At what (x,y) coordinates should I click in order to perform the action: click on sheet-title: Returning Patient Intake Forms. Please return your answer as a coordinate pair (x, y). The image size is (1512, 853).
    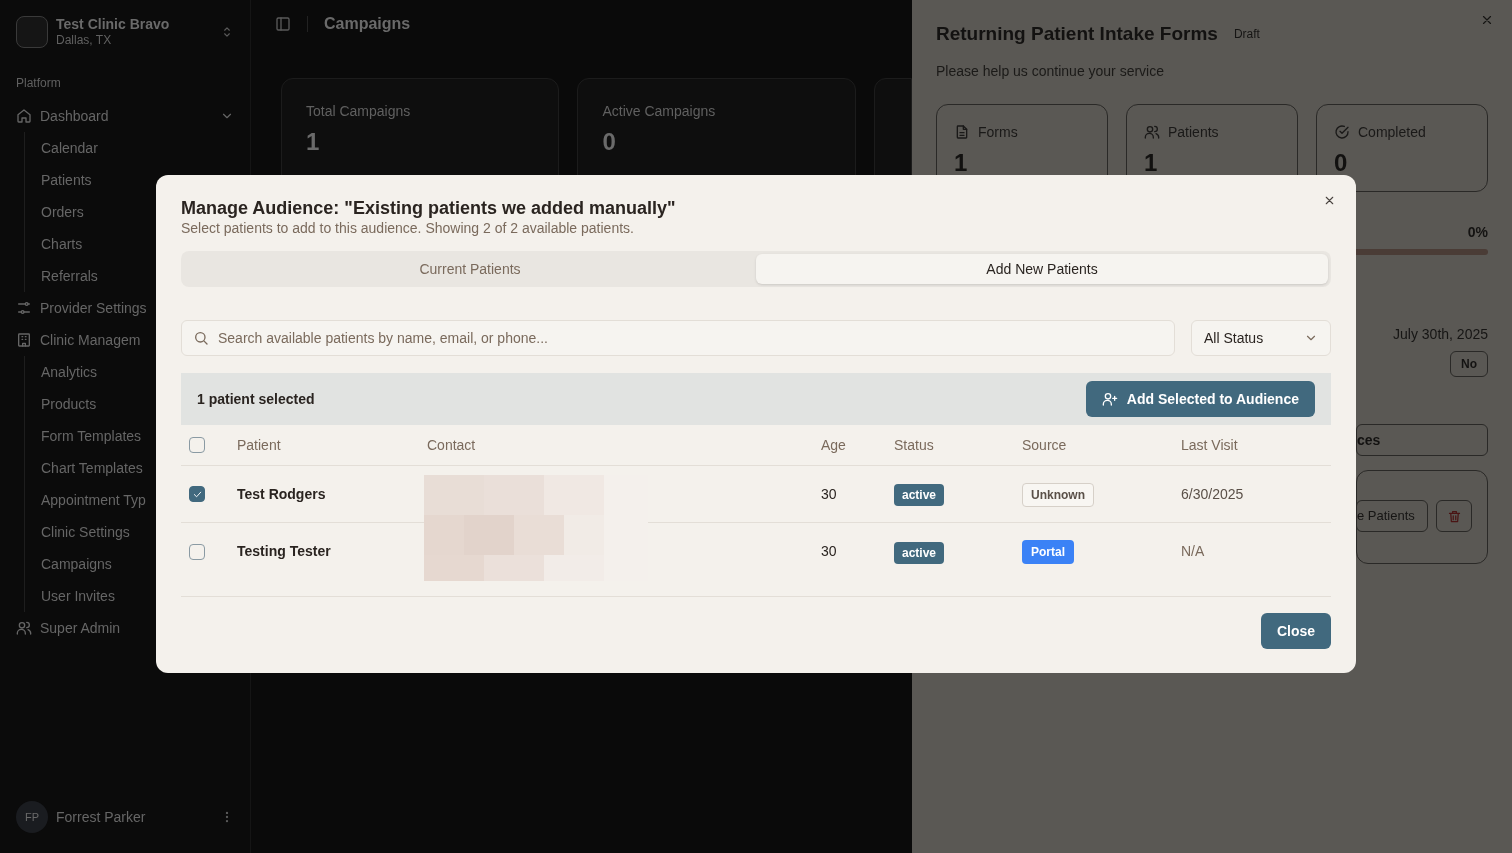
    Looking at the image, I should click on (1077, 34).